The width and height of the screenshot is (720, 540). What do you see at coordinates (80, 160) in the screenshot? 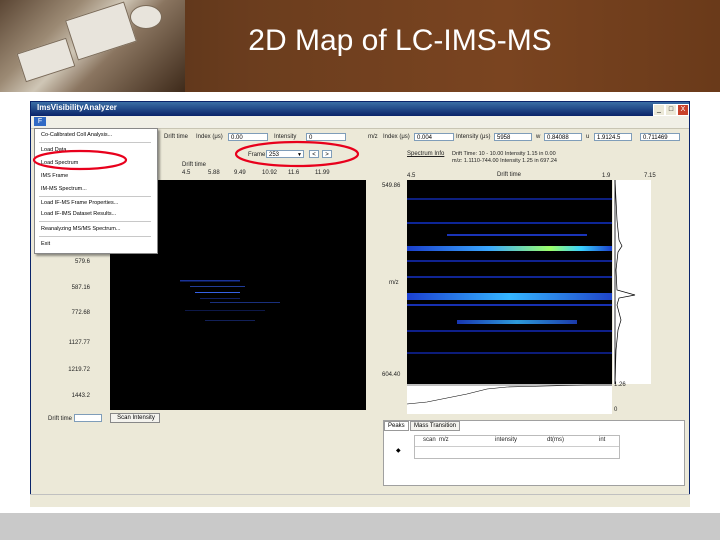
I see `highlight-ellipse-menu` at bounding box center [80, 160].